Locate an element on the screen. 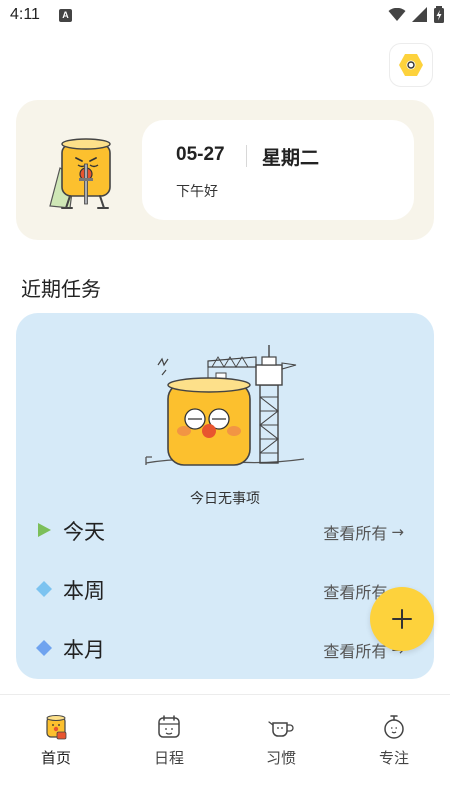 The width and height of the screenshot is (450, 800). battery-icon is located at coordinates (439, 14).